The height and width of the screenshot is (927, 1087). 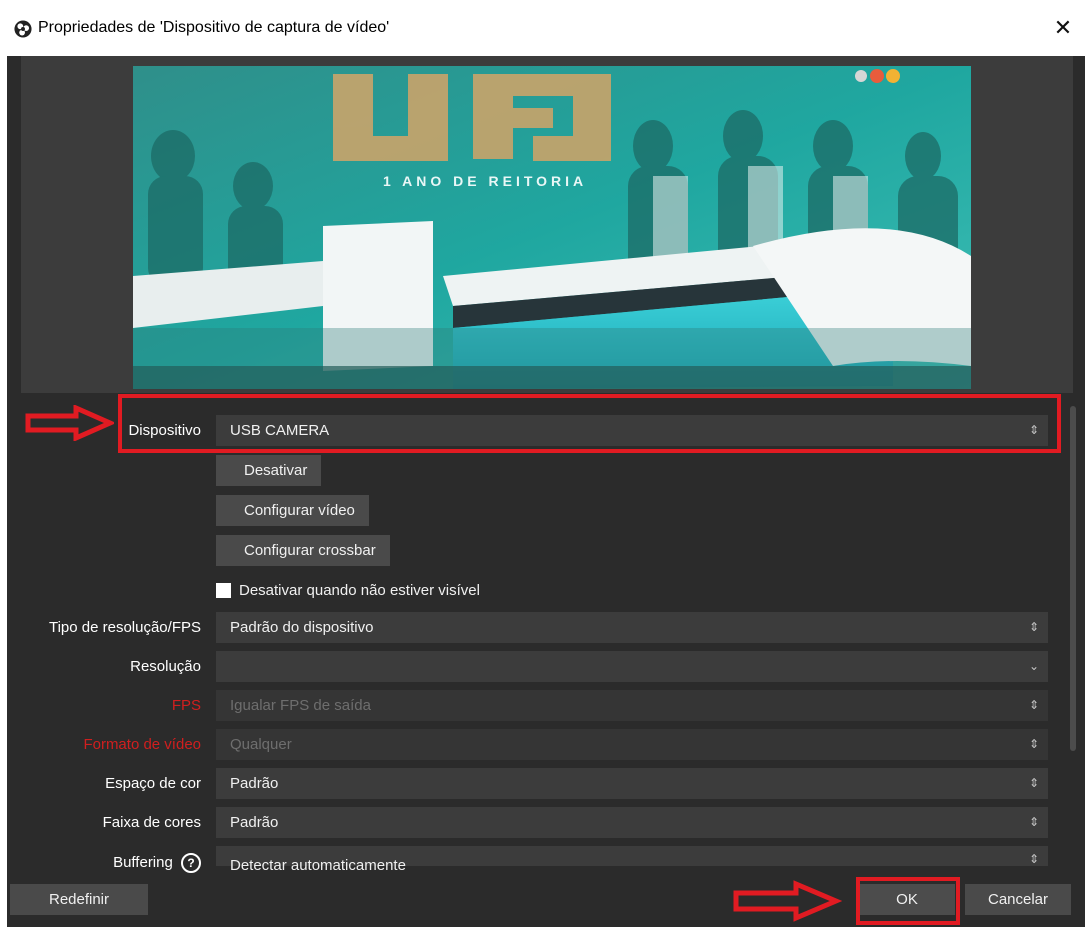 I want to click on color-space-combo: Padrão ⇕, so click(x=632, y=783).